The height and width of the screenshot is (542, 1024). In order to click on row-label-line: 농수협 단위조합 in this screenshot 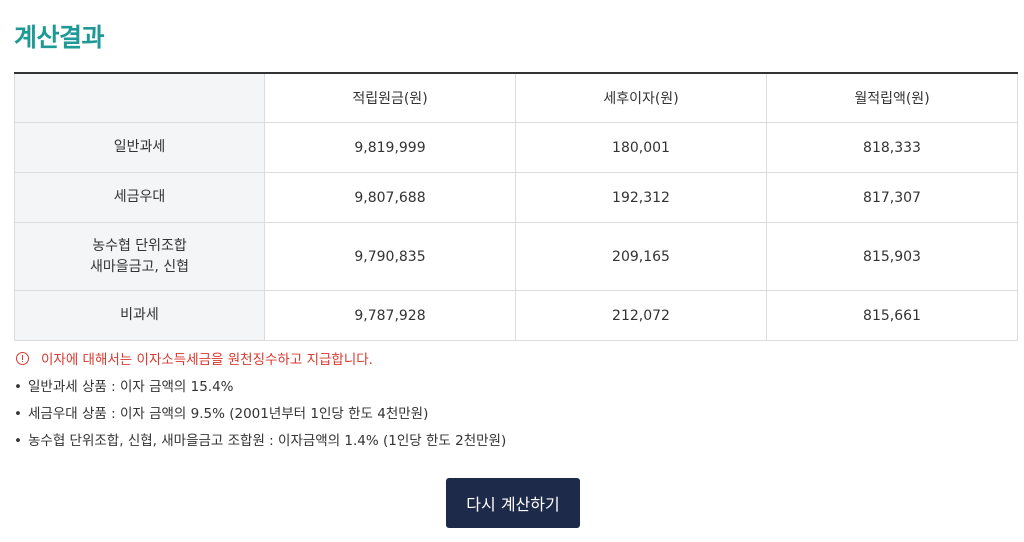, I will do `click(139, 245)`.